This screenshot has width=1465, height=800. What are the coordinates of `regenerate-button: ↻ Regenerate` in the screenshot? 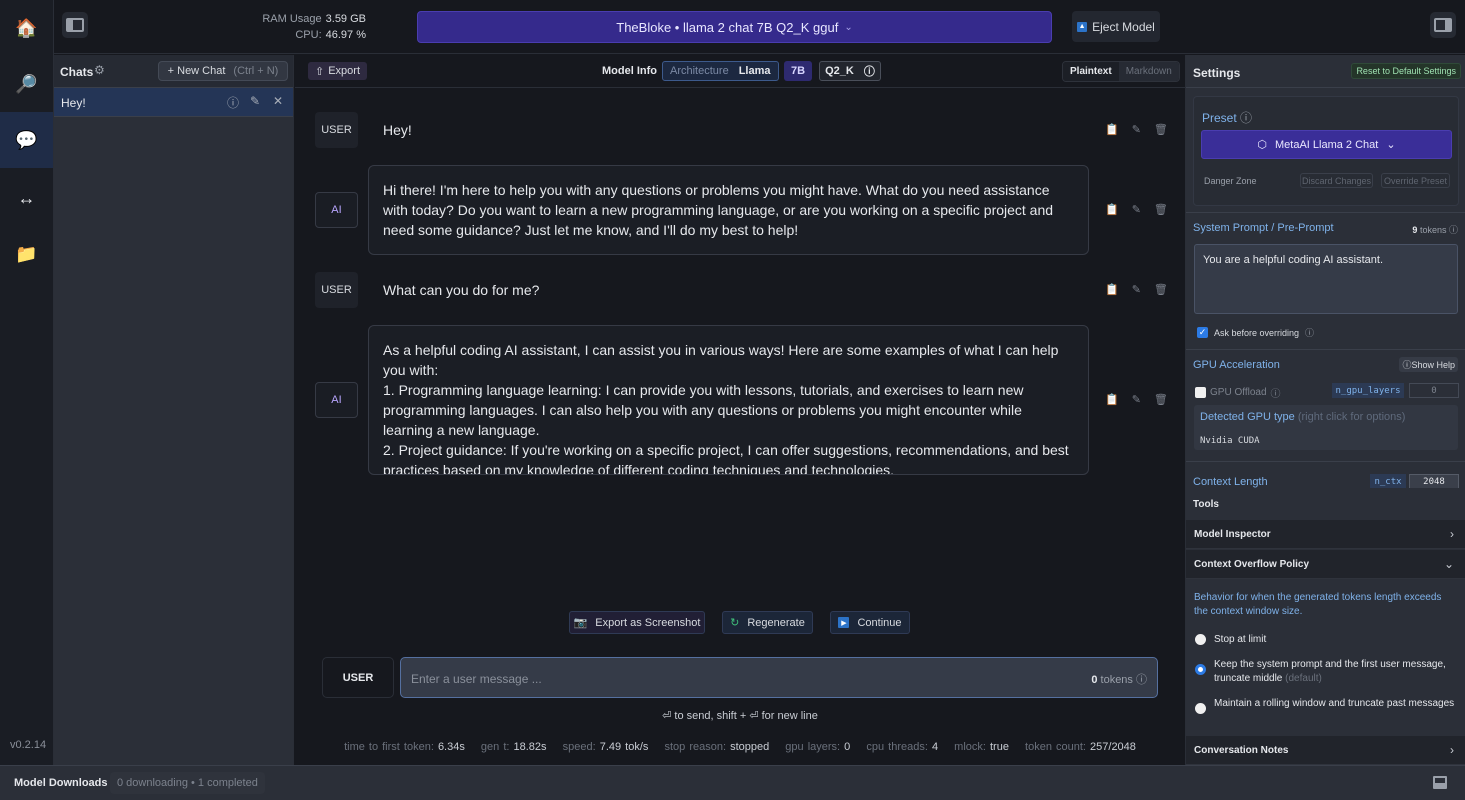 It's located at (767, 622).